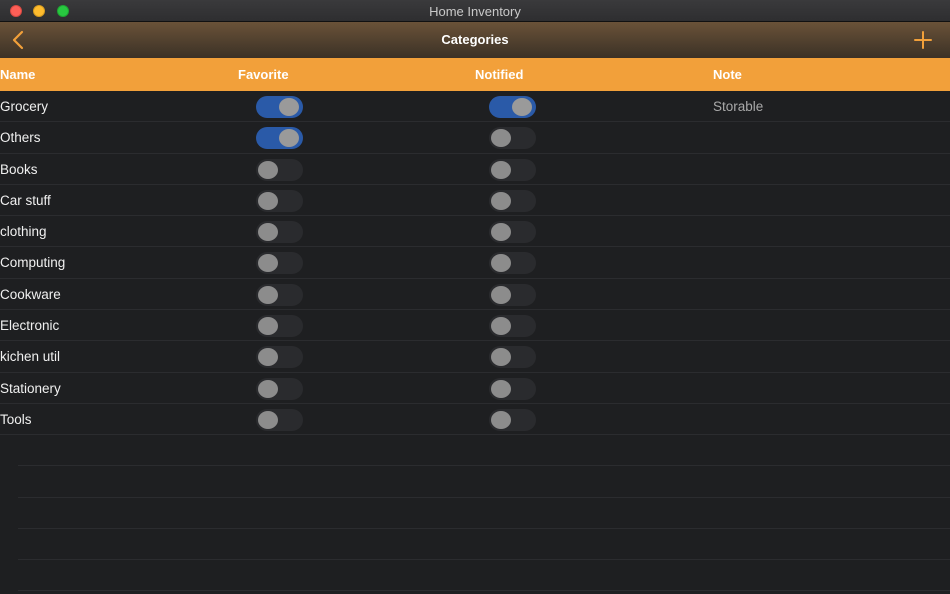 The width and height of the screenshot is (950, 594). I want to click on table-row: clothing, so click(475, 232).